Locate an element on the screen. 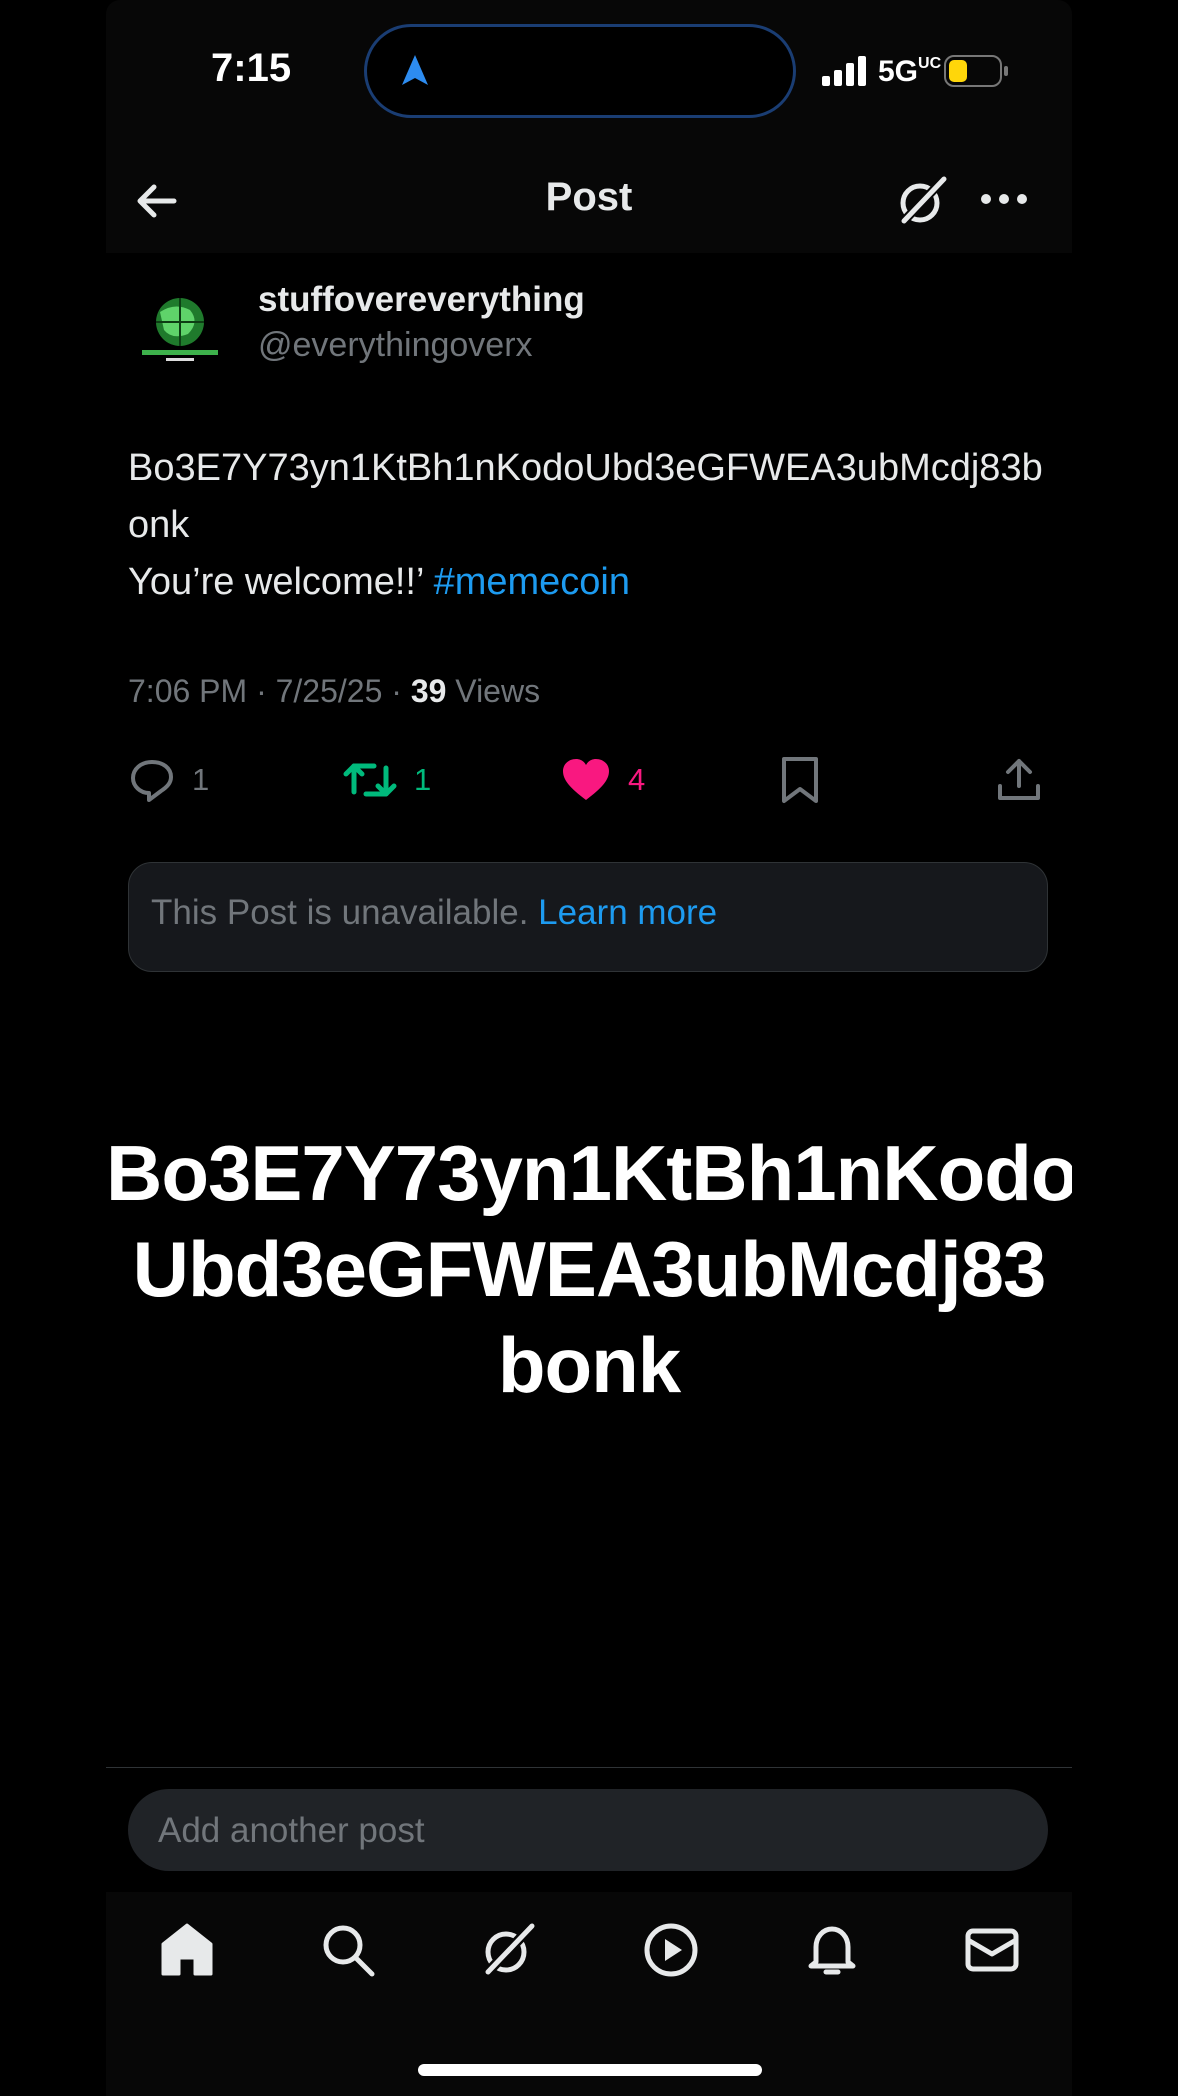 This screenshot has height=2096, width=1178. learn-more-link: Learn more is located at coordinates (627, 912).